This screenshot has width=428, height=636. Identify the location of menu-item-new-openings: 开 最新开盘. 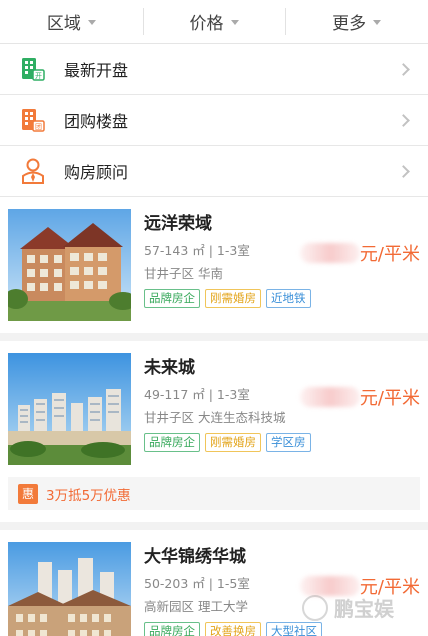
(214, 69).